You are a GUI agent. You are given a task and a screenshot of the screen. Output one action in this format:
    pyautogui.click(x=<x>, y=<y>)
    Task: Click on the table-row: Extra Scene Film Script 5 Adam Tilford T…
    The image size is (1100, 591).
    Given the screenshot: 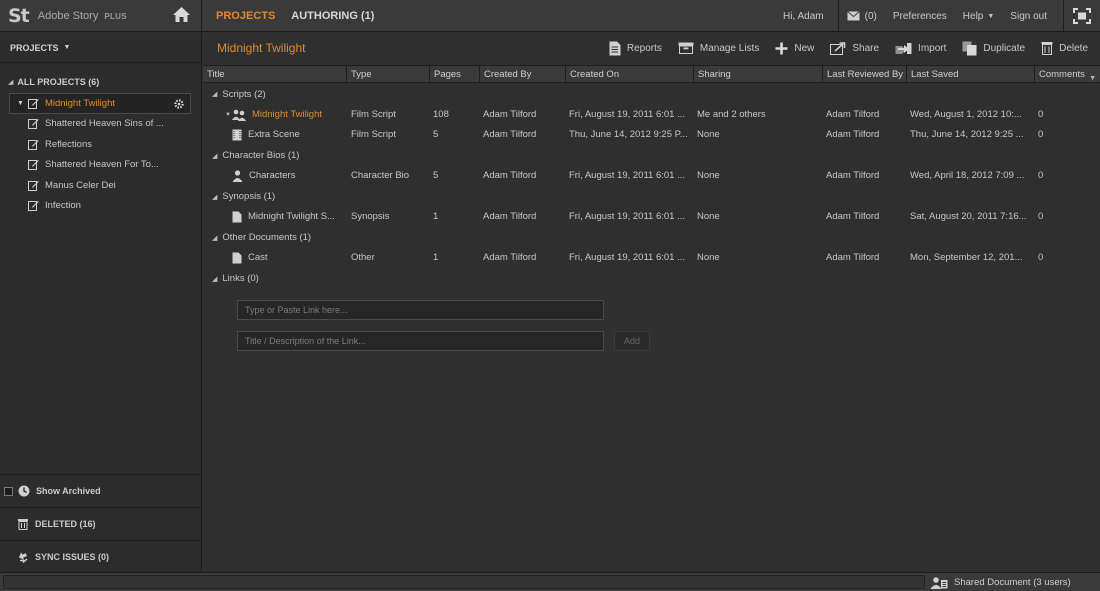 What is the action you would take?
    pyautogui.click(x=651, y=135)
    